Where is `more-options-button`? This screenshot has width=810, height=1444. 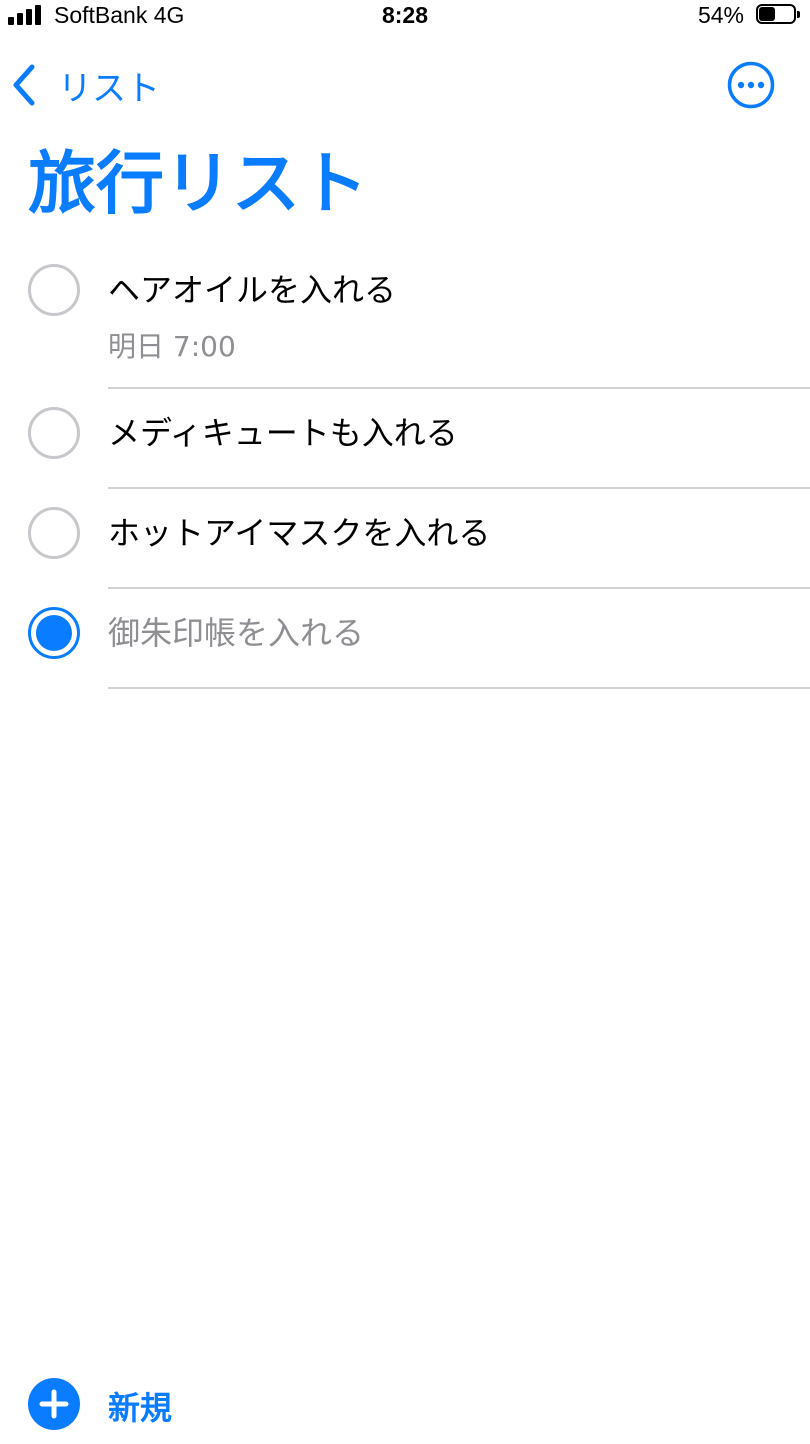
more-options-button is located at coordinates (751, 85).